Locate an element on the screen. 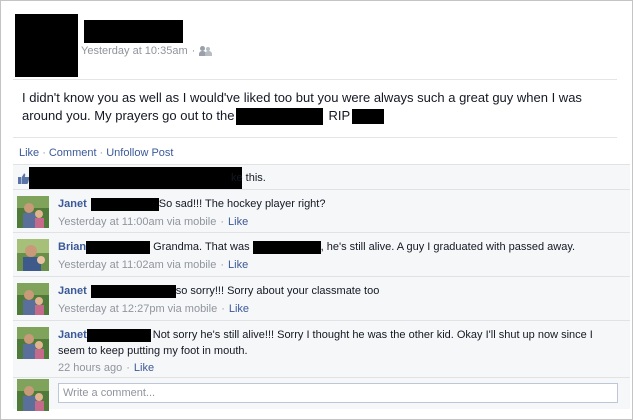 This screenshot has width=633, height=420. like-link: Like is located at coordinates (29, 153).